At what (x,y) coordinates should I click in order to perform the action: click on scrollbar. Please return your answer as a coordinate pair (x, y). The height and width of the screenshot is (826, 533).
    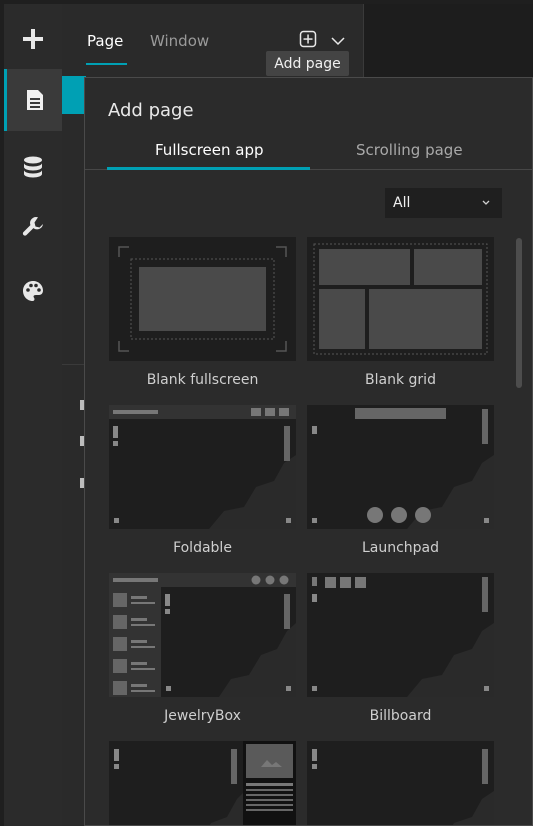
    Looking at the image, I should click on (519, 313).